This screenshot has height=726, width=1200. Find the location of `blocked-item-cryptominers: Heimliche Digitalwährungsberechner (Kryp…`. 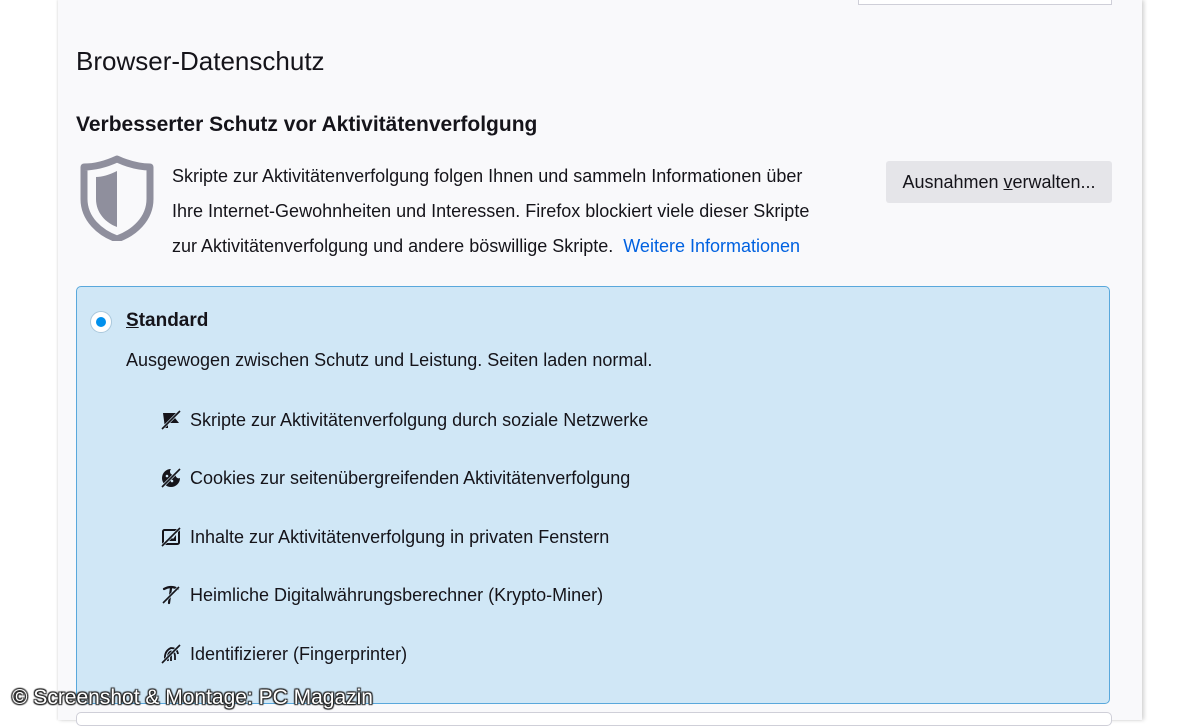

blocked-item-cryptominers: Heimliche Digitalwährungsberechner (Kryp… is located at coordinates (381, 595).